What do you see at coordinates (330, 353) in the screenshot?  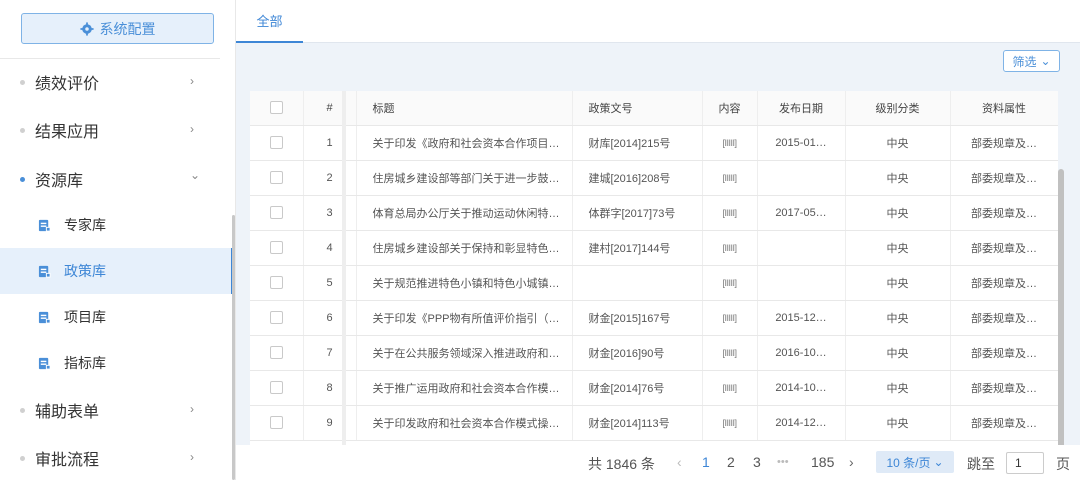 I see `cell-index: 7` at bounding box center [330, 353].